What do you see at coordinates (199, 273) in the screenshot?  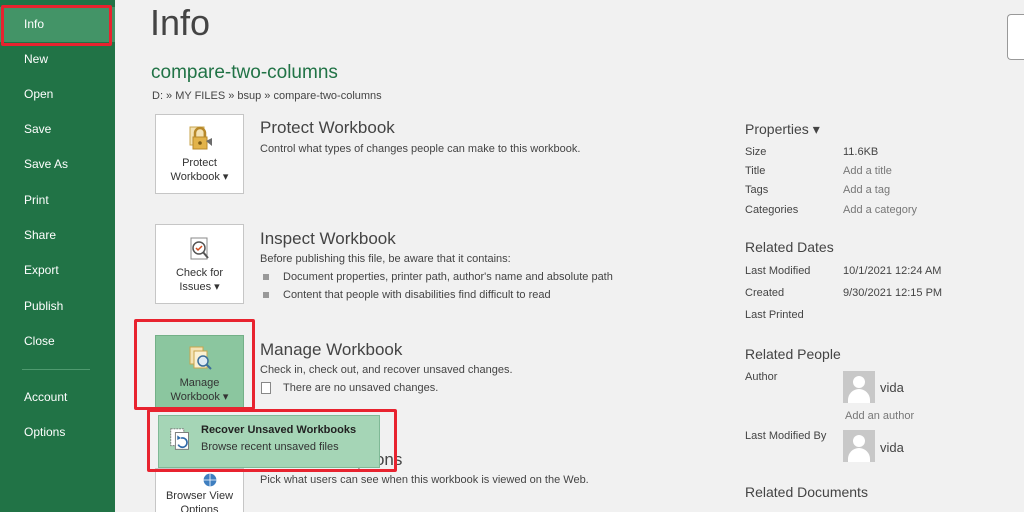 I see `tile-label: Check for` at bounding box center [199, 273].